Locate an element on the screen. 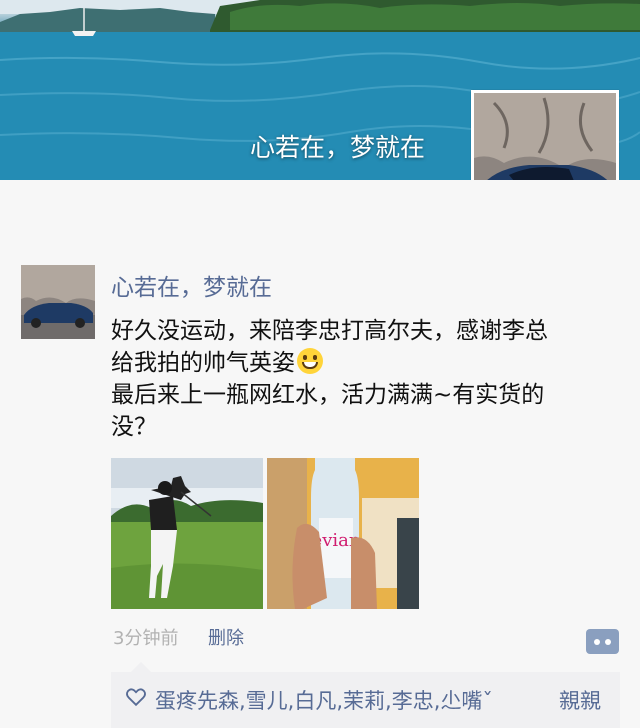 Image resolution: width=640 pixels, height=728 pixels. car-photo is located at coordinates (545, 136).